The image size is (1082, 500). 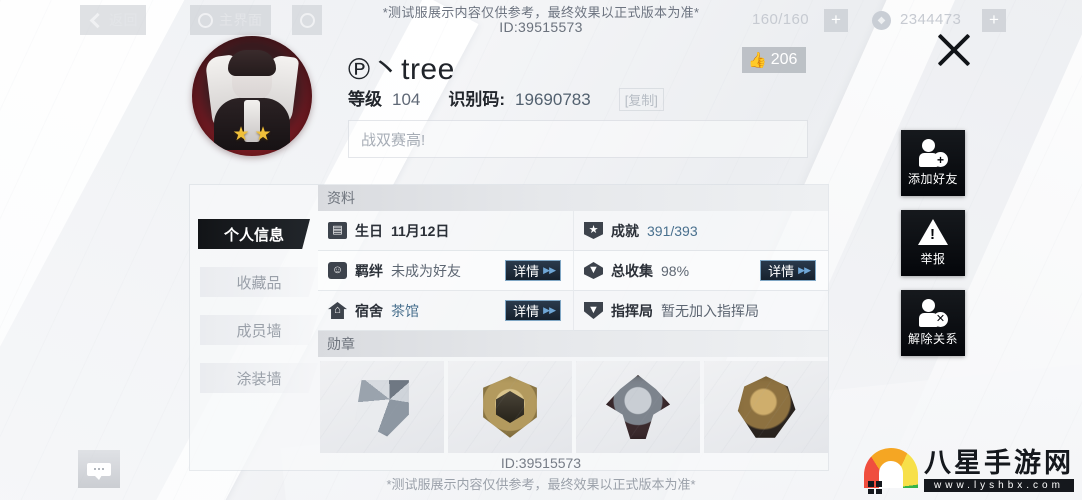 I want to click on site-watermark: 八星手游网 www.lyshbx.com, so click(x=969, y=471).